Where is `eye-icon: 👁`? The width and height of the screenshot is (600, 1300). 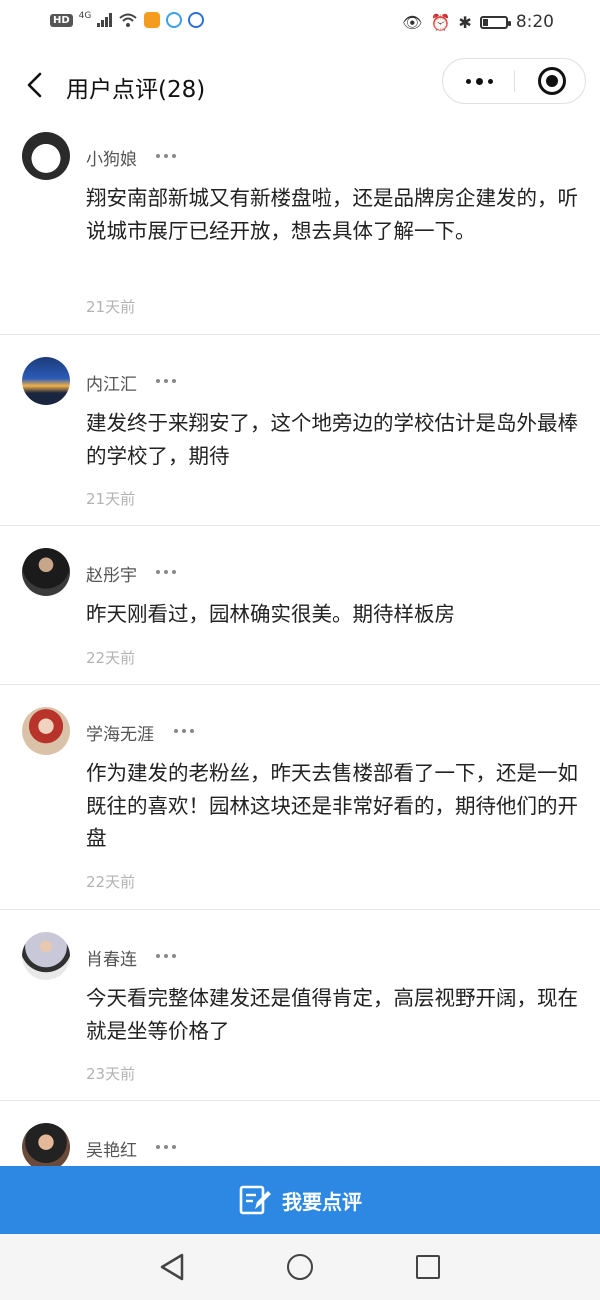
eye-icon: 👁 is located at coordinates (412, 22).